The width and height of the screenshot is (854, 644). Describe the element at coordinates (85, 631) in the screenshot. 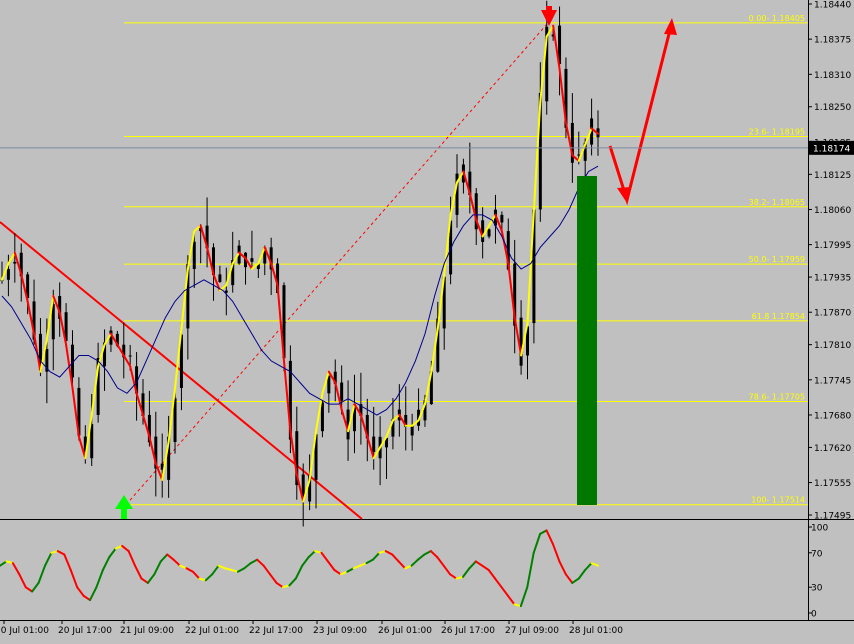

I see `time-tick-label: 20 Jul 17:00` at that location.